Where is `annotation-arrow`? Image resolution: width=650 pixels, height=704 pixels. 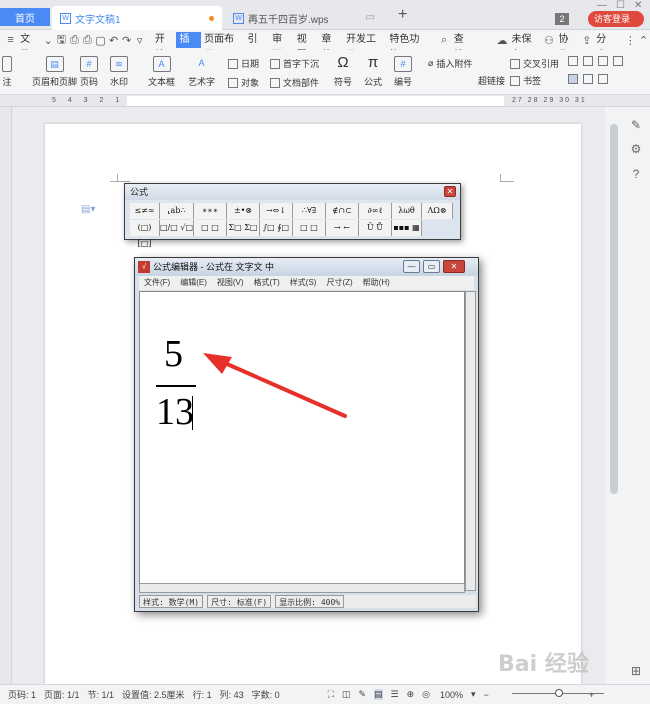 annotation-arrow is located at coordinates (275, 385).